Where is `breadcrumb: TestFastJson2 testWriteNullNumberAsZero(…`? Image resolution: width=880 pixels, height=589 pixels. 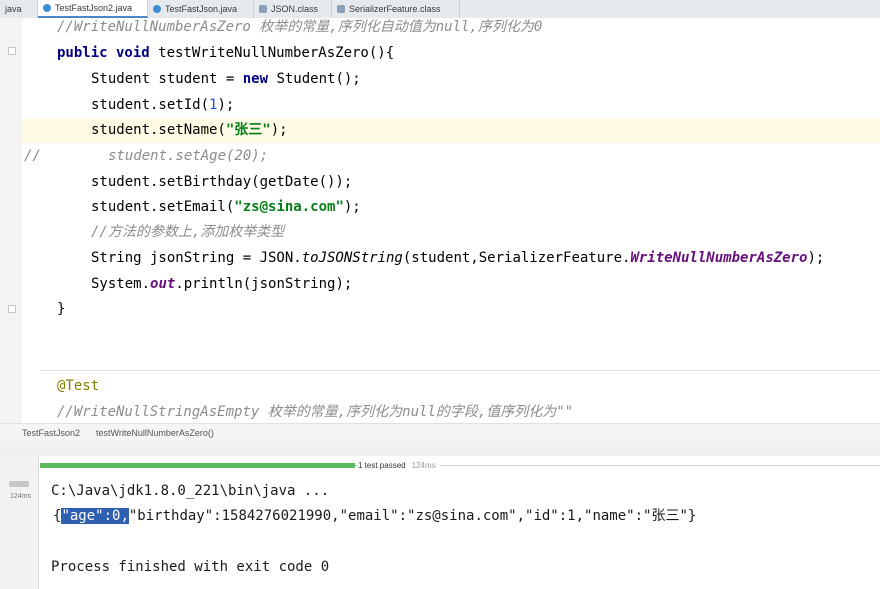 breadcrumb: TestFastJson2 testWriteNullNumberAsZero(… is located at coordinates (440, 432).